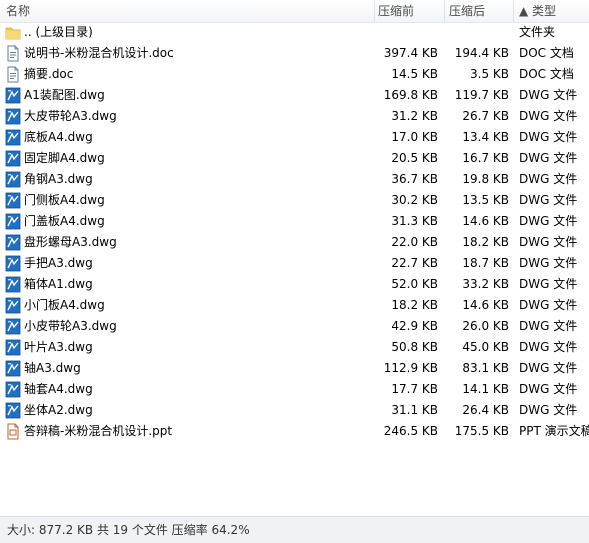  What do you see at coordinates (485, 137) in the screenshot?
I see `file-packed-size: 13.4 KB` at bounding box center [485, 137].